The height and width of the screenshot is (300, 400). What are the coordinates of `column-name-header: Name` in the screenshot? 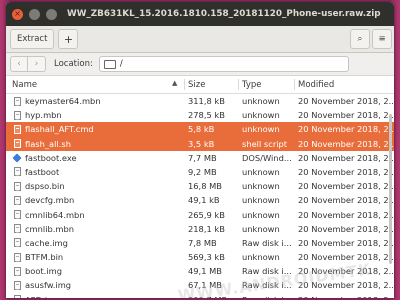 It's located at (99, 84).